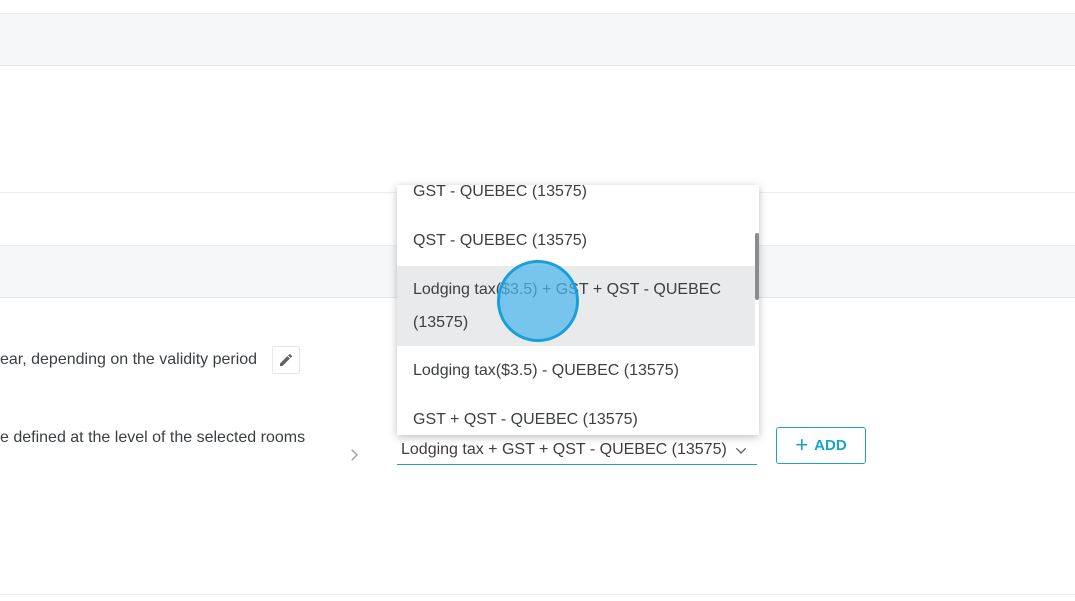 The image size is (1075, 601). Describe the element at coordinates (741, 450) in the screenshot. I see `chevron-down-icon` at that location.